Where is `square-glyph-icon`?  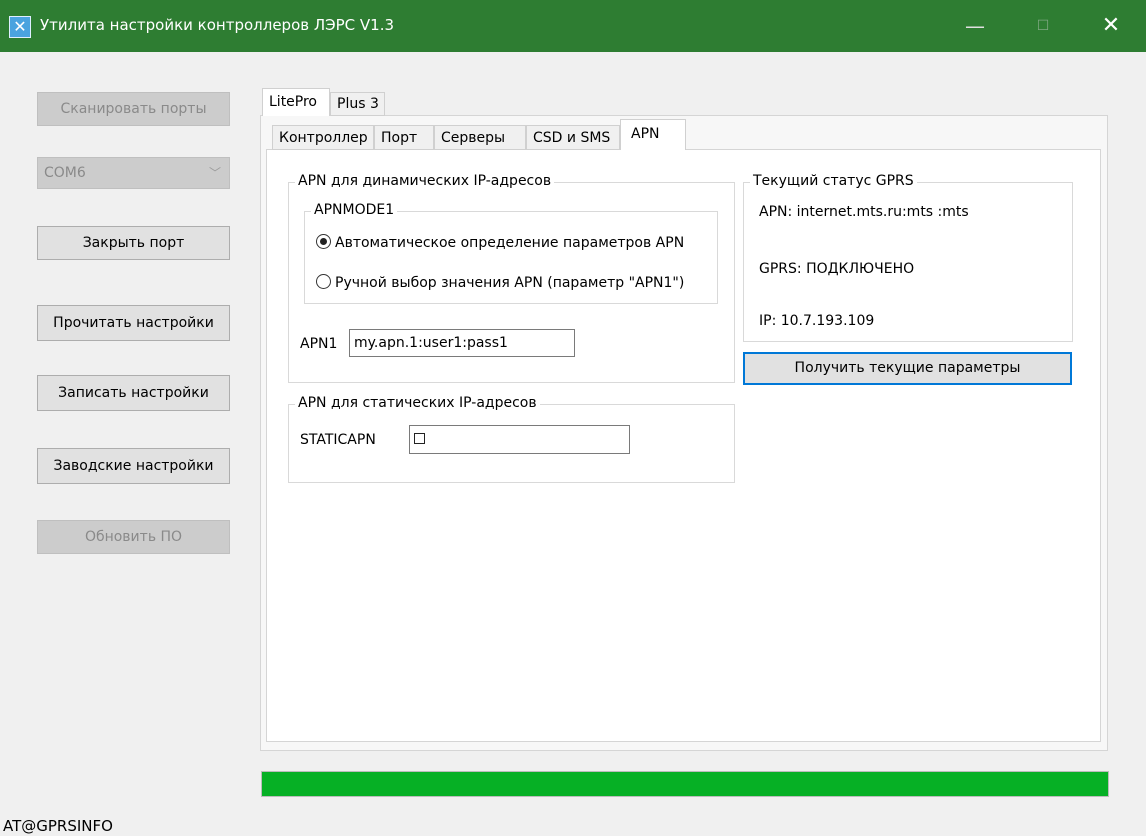
square-glyph-icon is located at coordinates (419, 438).